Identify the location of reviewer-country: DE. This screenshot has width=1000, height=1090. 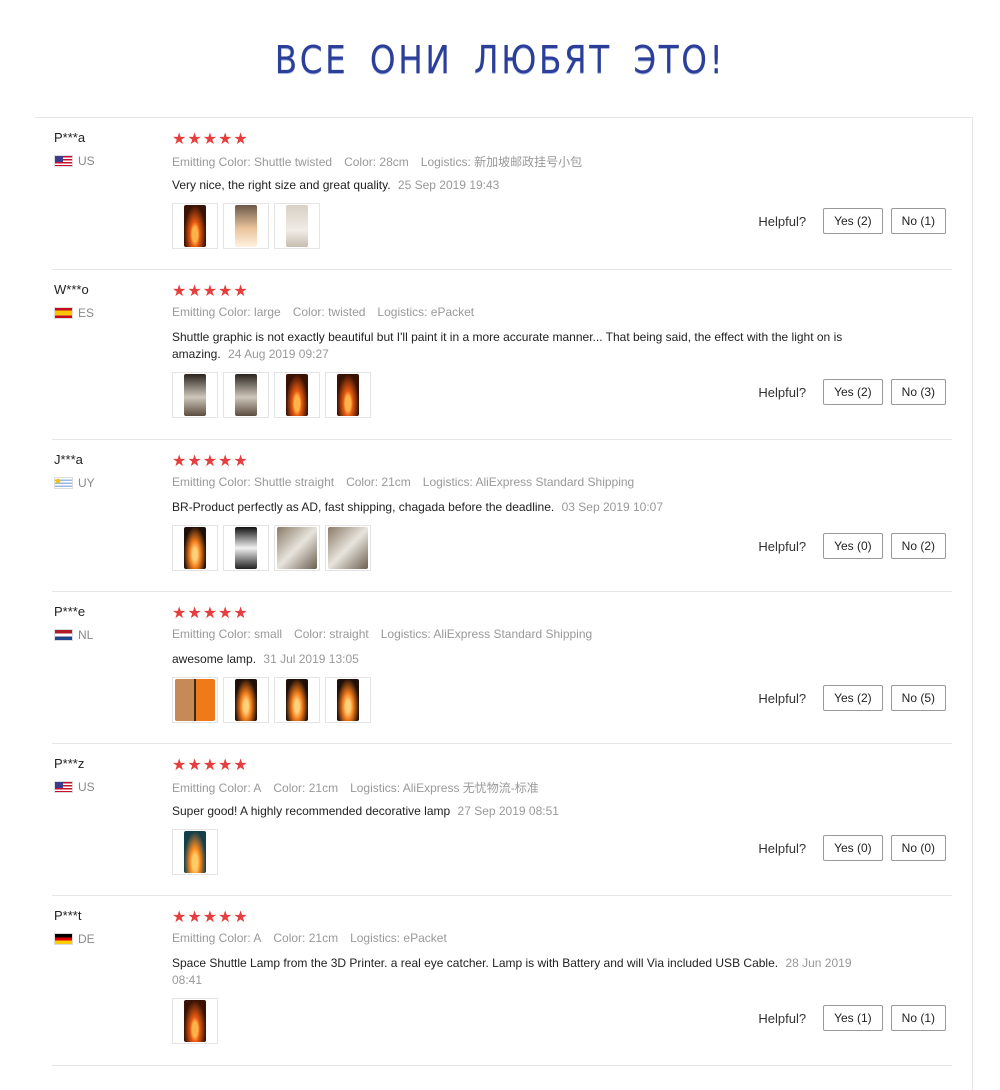
(74, 939).